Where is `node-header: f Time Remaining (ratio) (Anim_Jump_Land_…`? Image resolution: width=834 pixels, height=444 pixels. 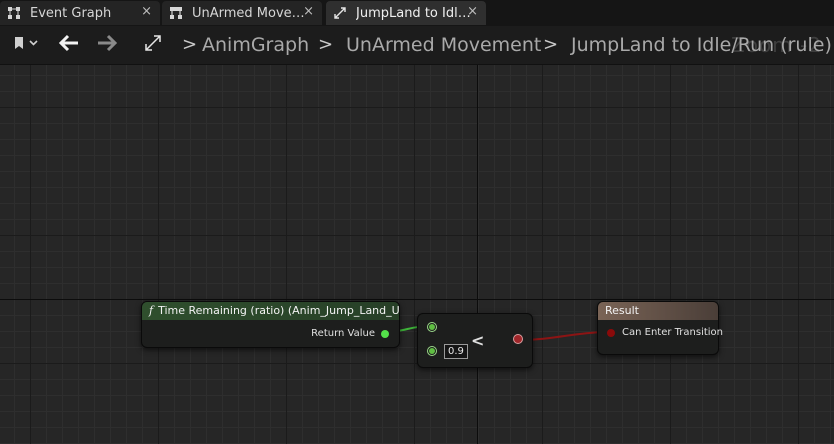 node-header: f Time Remaining (ratio) (Anim_Jump_Land_… is located at coordinates (270, 311).